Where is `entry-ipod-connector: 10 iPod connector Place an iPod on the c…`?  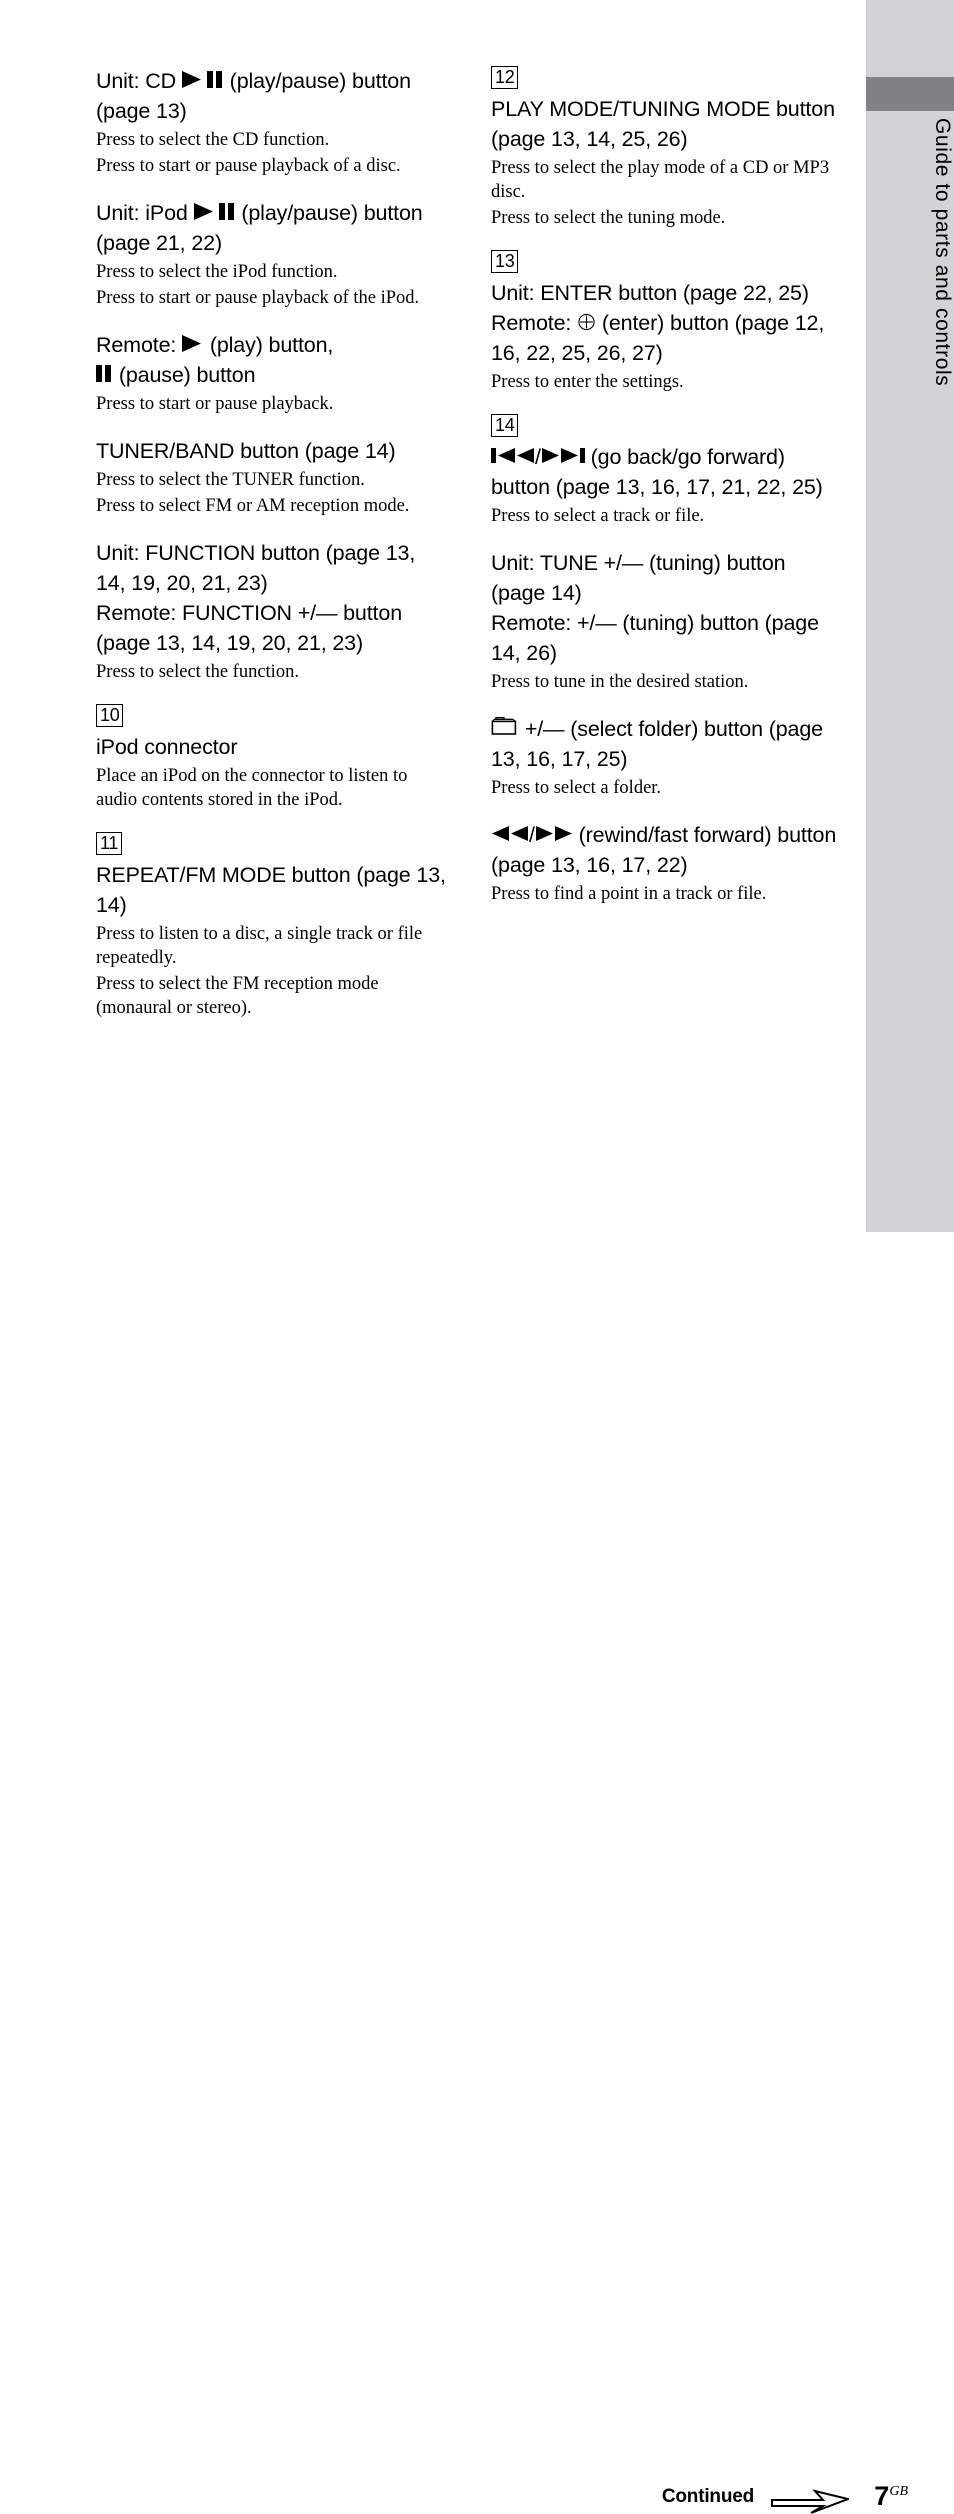
entry-ipod-connector: 10 iPod connector Place an iPod on the c… is located at coordinates (271, 758).